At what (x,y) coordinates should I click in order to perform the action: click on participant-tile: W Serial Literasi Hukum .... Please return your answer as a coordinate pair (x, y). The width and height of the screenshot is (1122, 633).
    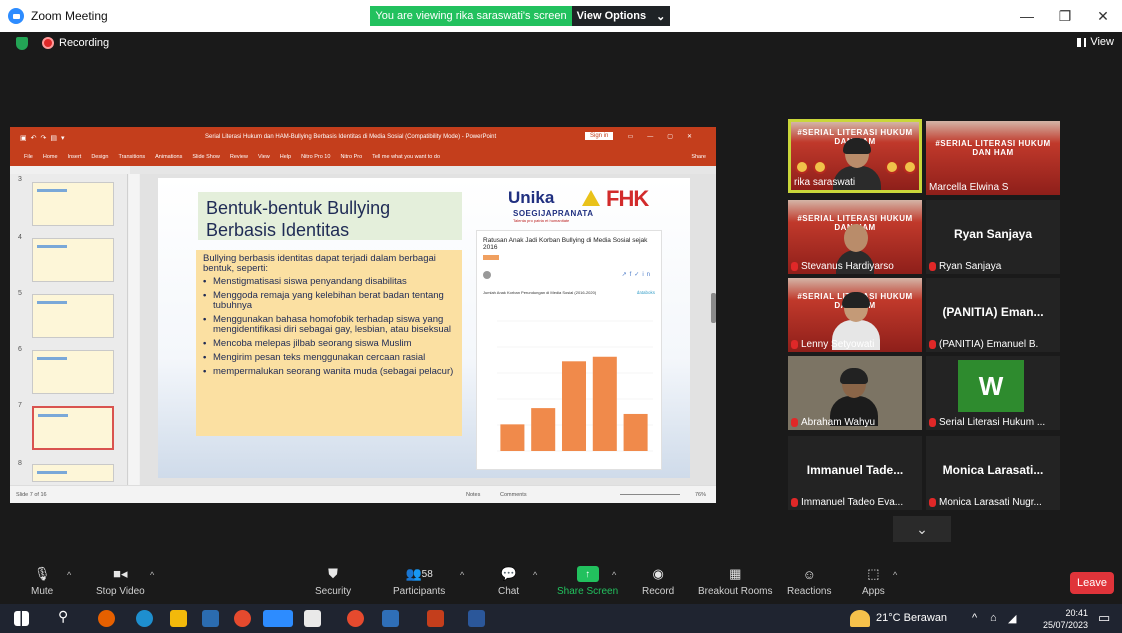
    Looking at the image, I should click on (993, 393).